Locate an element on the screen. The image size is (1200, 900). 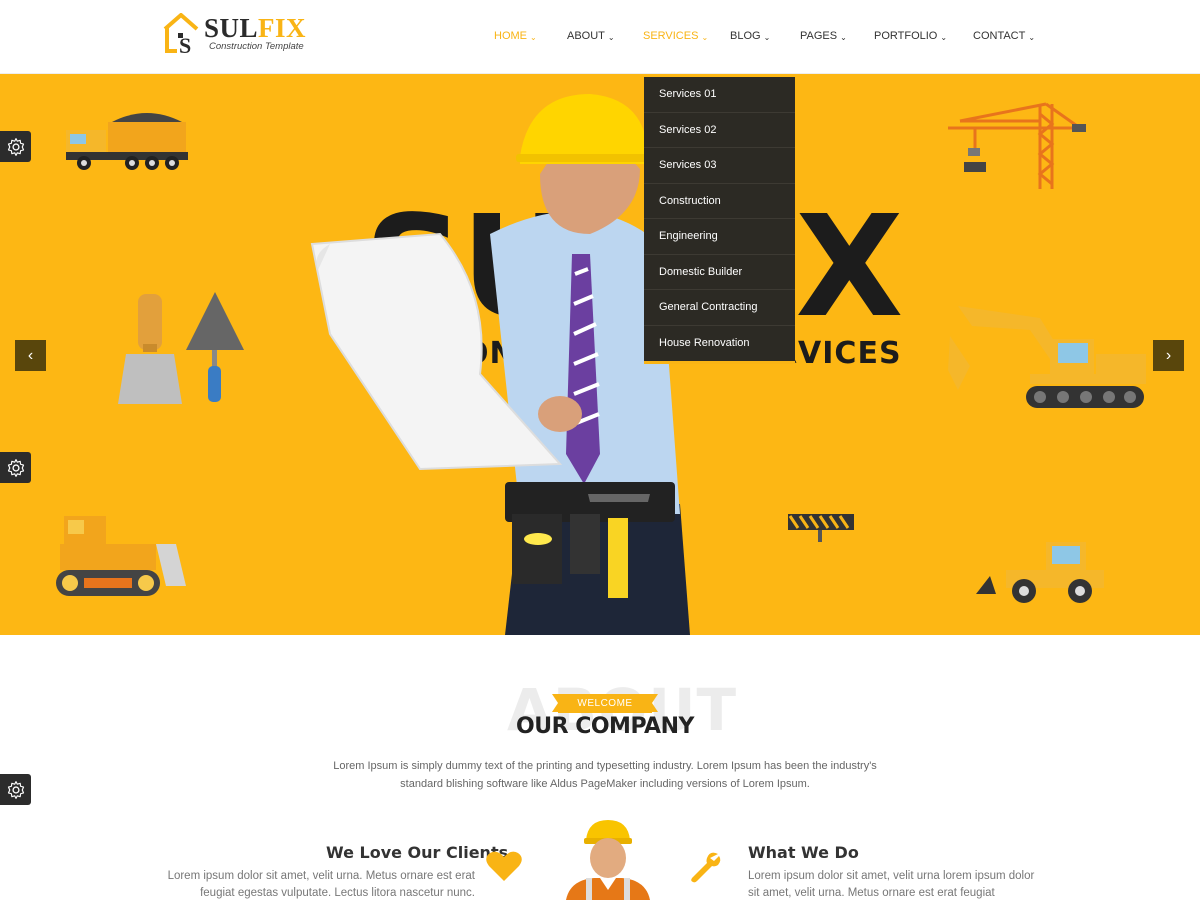
nav-services: SERVICES ⌄ is located at coordinates (686, 36).